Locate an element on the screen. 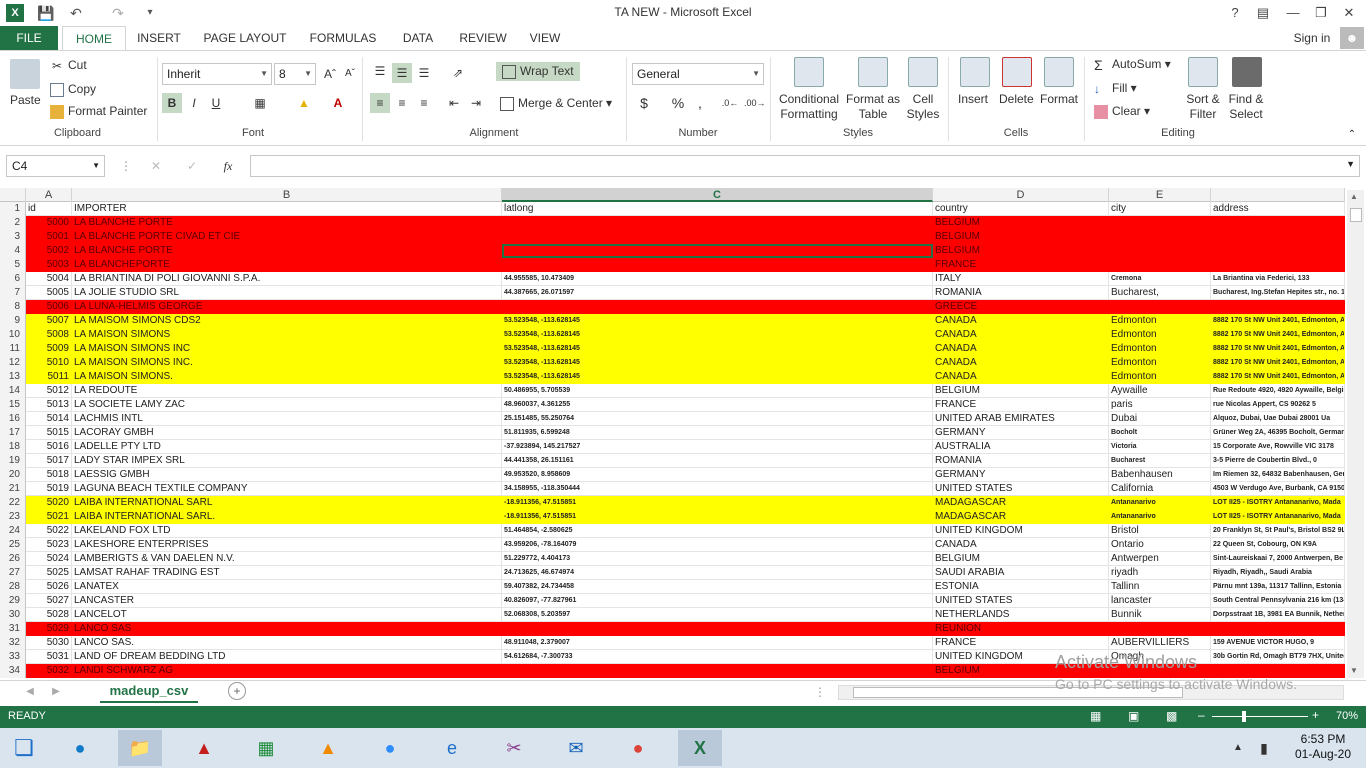  cell-d: ROMANIA is located at coordinates (1021, 293).